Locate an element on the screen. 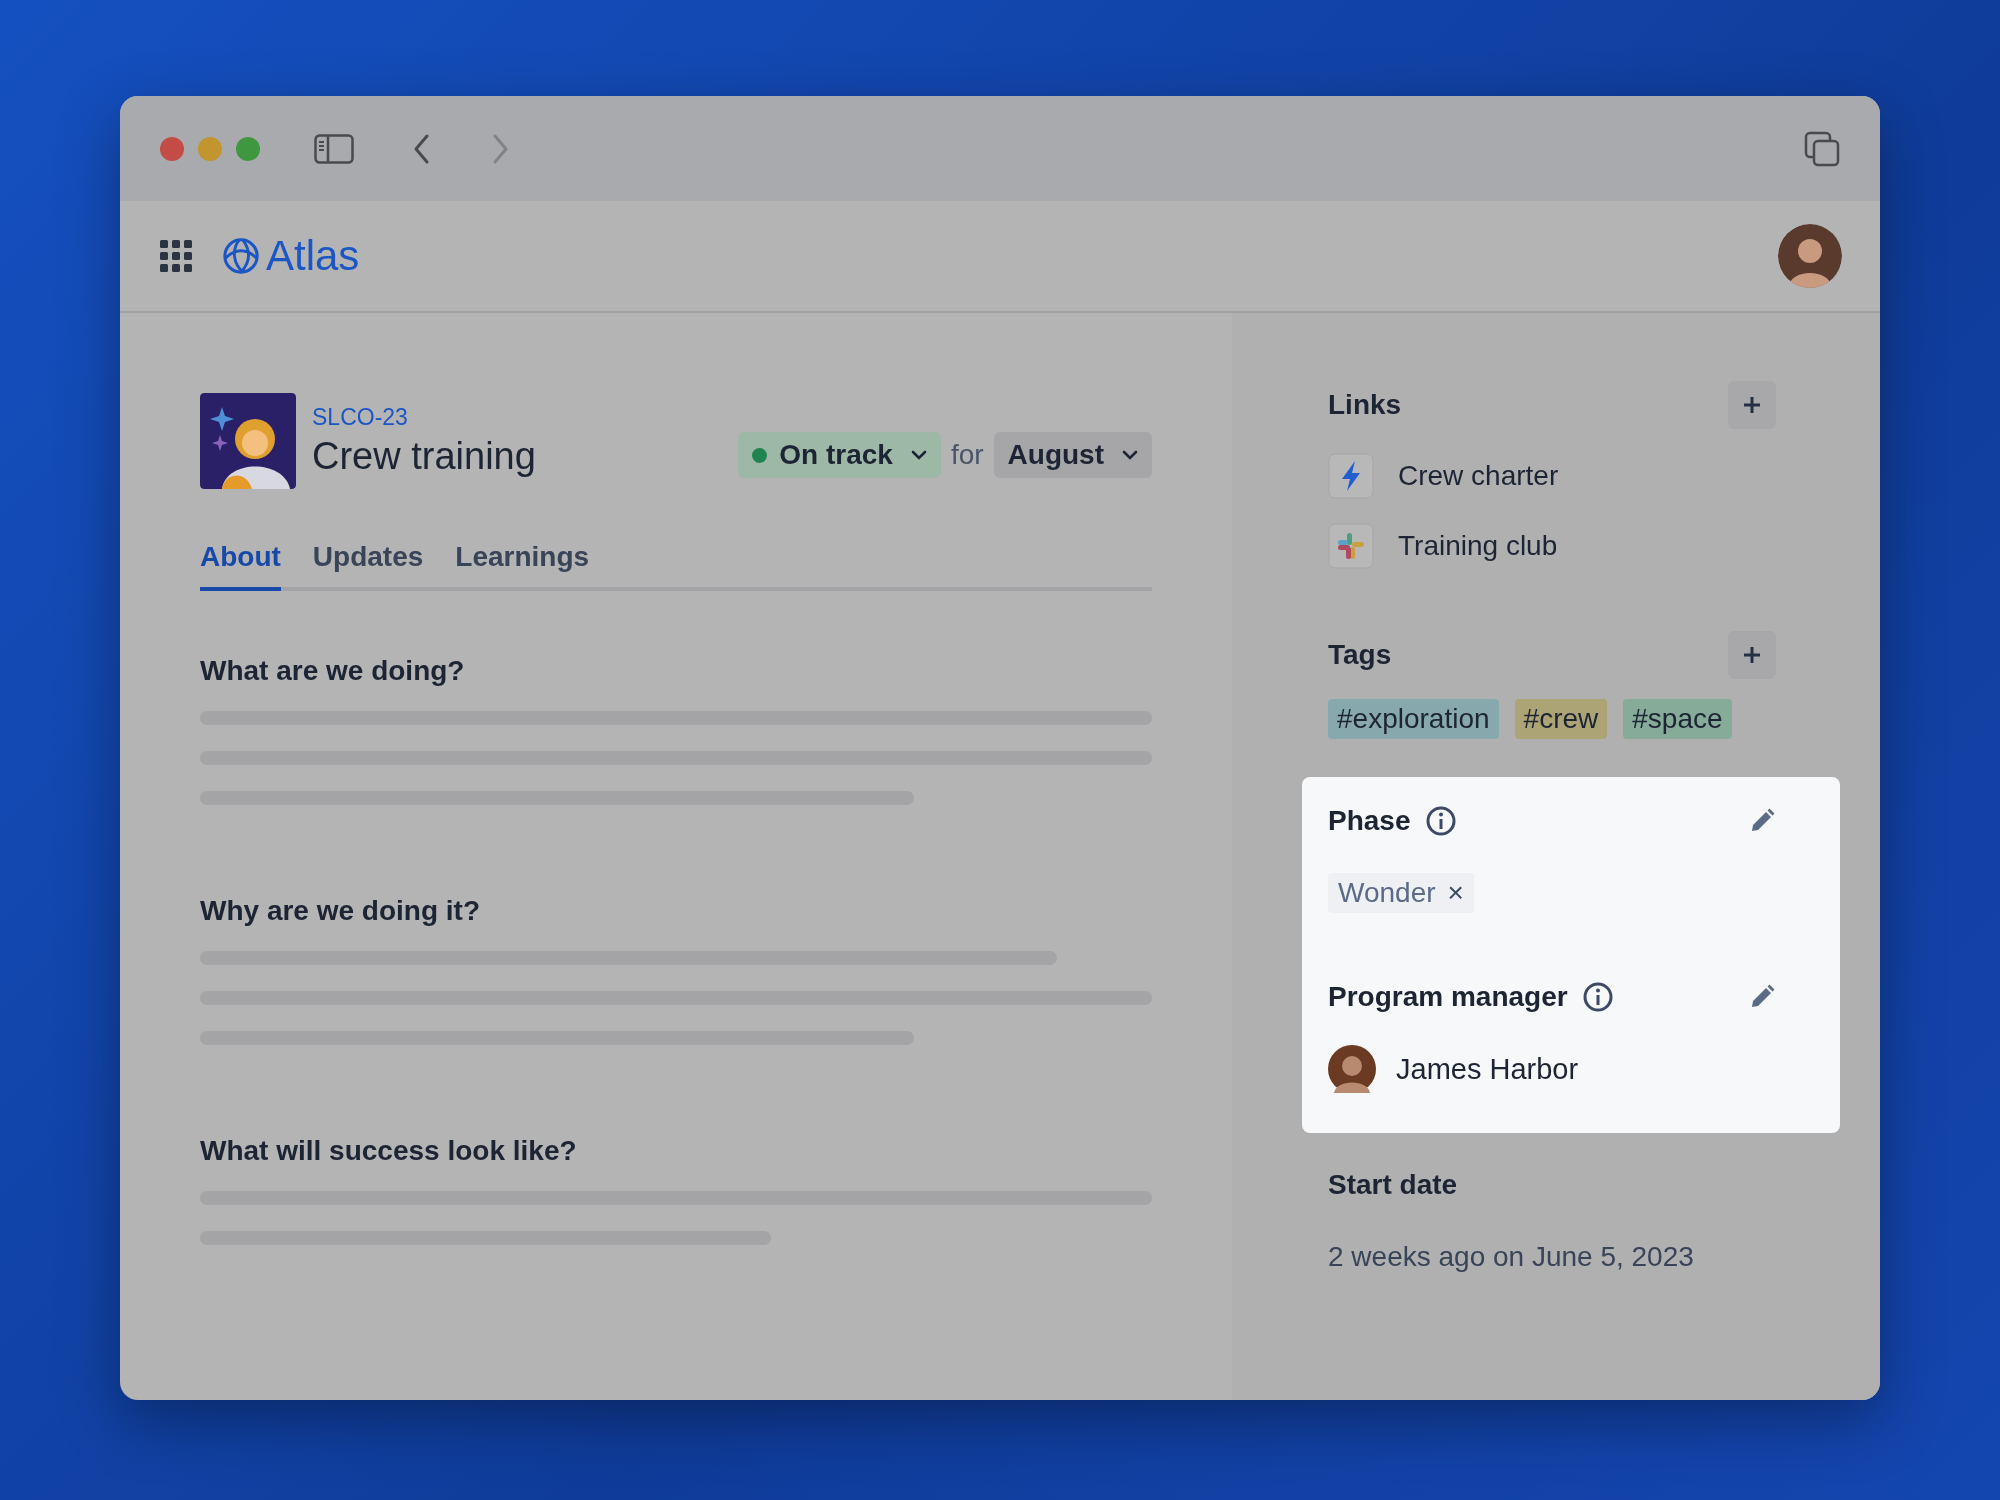  project-icon is located at coordinates (248, 441).